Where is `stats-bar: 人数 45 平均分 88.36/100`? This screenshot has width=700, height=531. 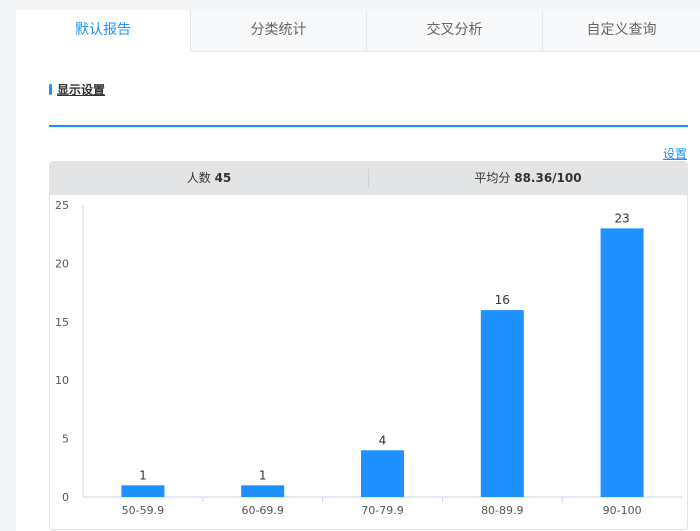
stats-bar: 人数 45 平均分 88.36/100 is located at coordinates (368, 178).